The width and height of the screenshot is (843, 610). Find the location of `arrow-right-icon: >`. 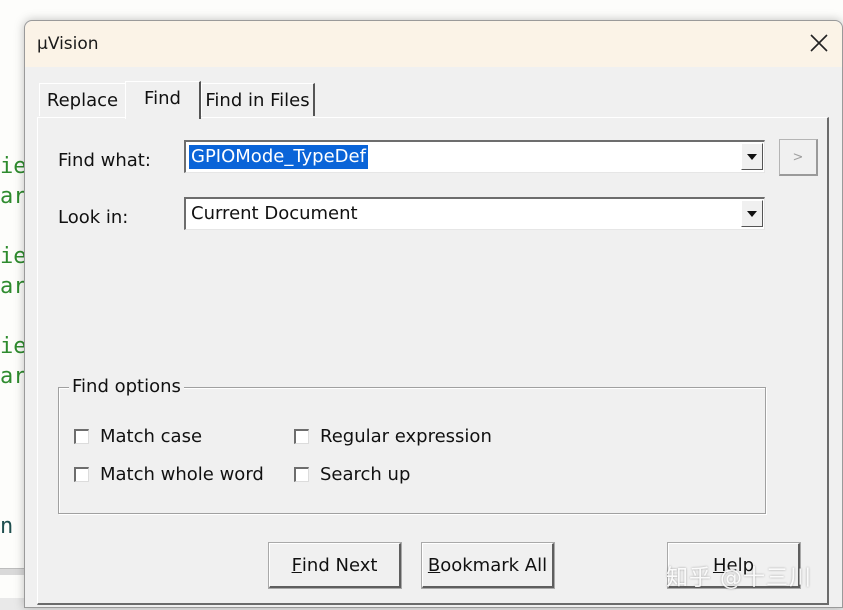

arrow-right-icon: > is located at coordinates (798, 157).